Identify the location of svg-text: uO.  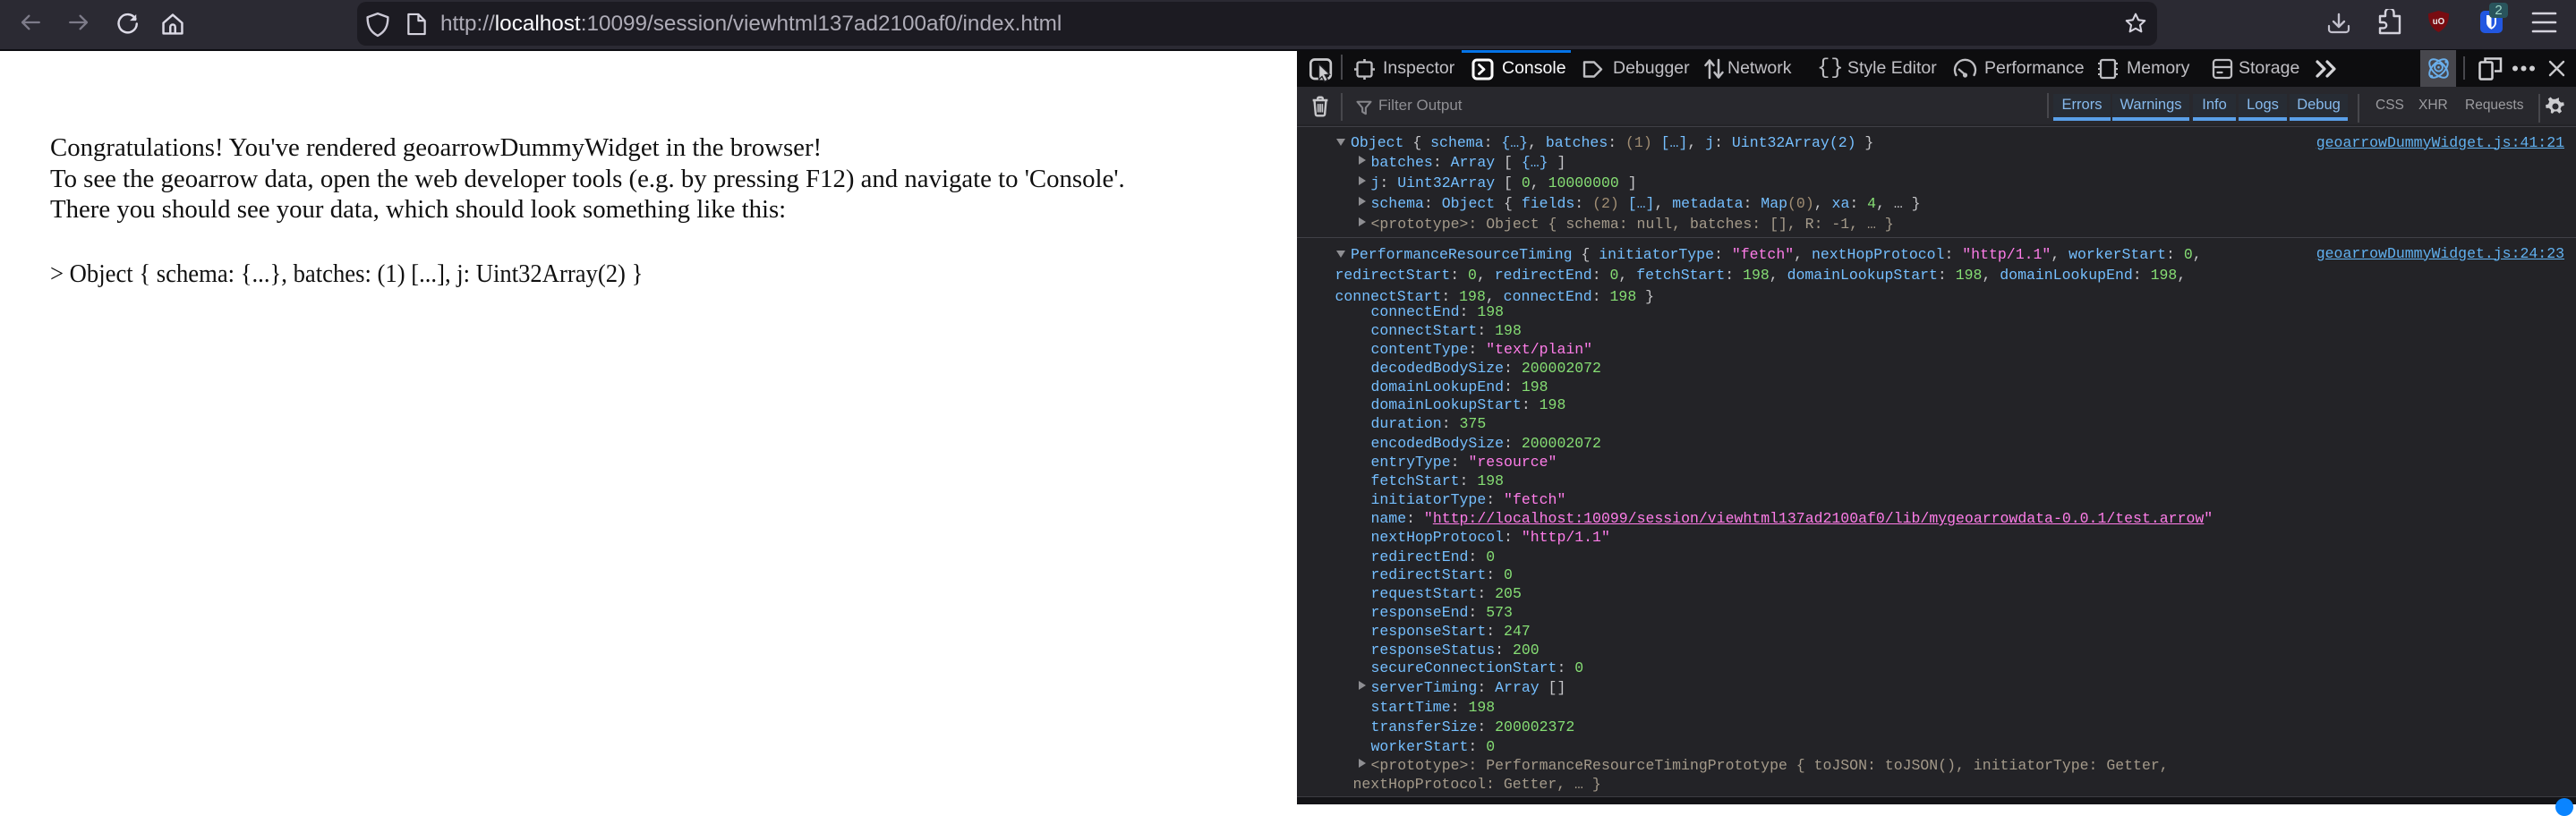
(2439, 22).